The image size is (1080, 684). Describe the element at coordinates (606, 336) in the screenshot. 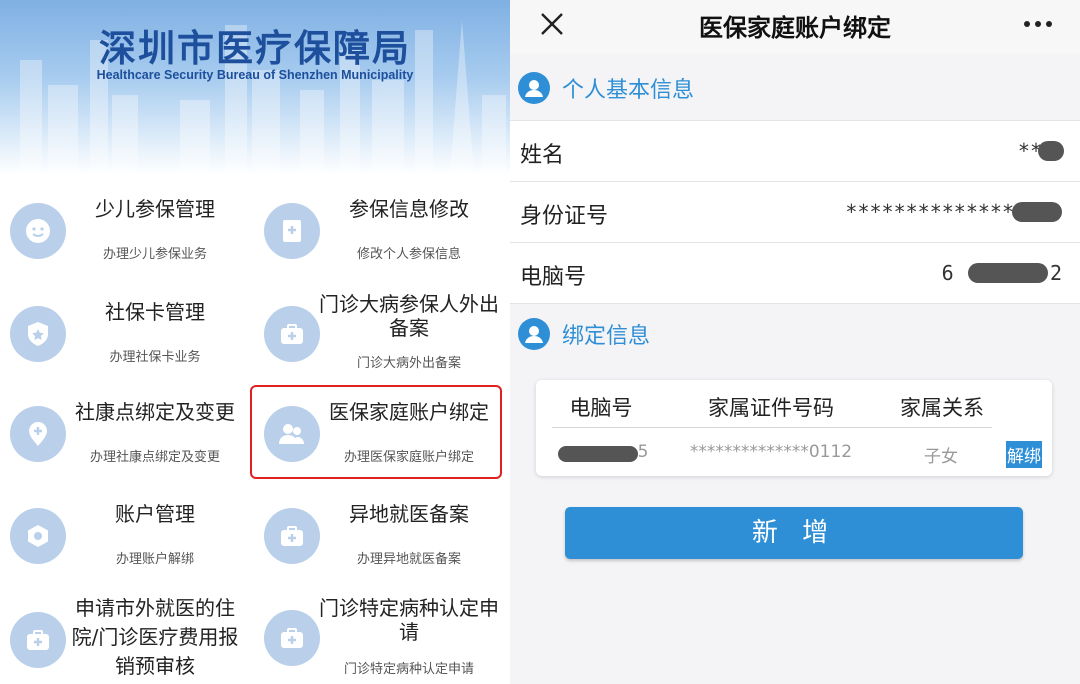

I see `section-title: 绑定信息` at that location.